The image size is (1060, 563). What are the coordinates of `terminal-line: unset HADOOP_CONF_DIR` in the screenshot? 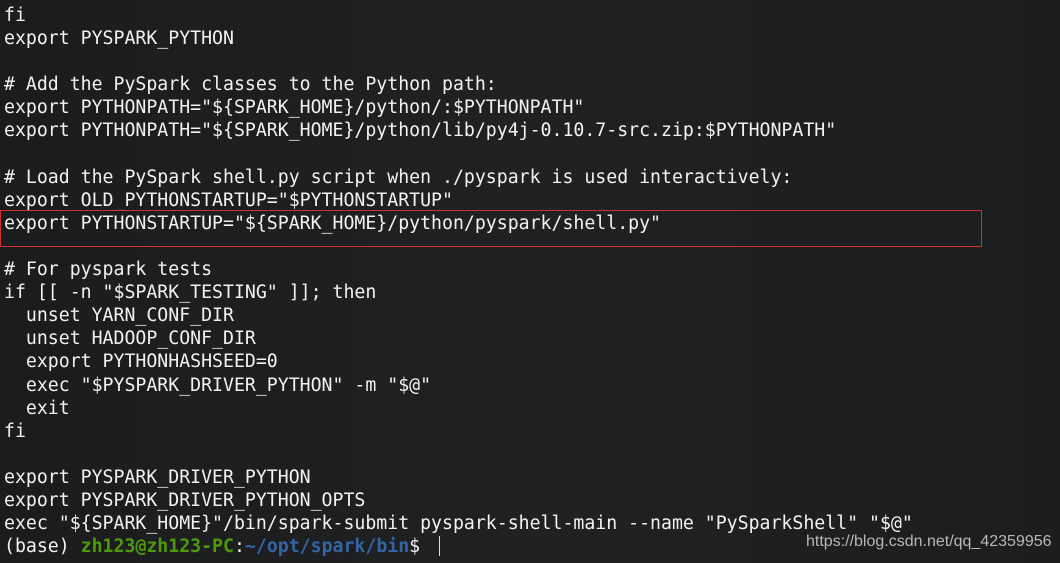 It's located at (130, 339).